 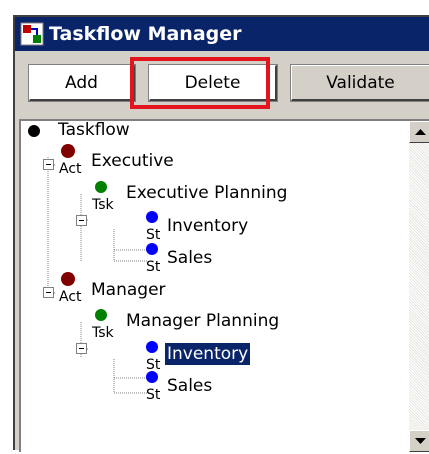 What do you see at coordinates (359, 83) in the screenshot?
I see `validate-button: Validate` at bounding box center [359, 83].